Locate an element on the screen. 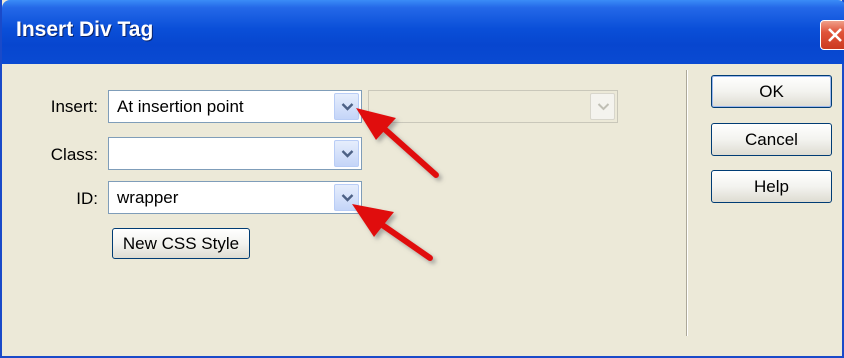 Image resolution: width=844 pixels, height=358 pixels. help-button: Help is located at coordinates (771, 186).